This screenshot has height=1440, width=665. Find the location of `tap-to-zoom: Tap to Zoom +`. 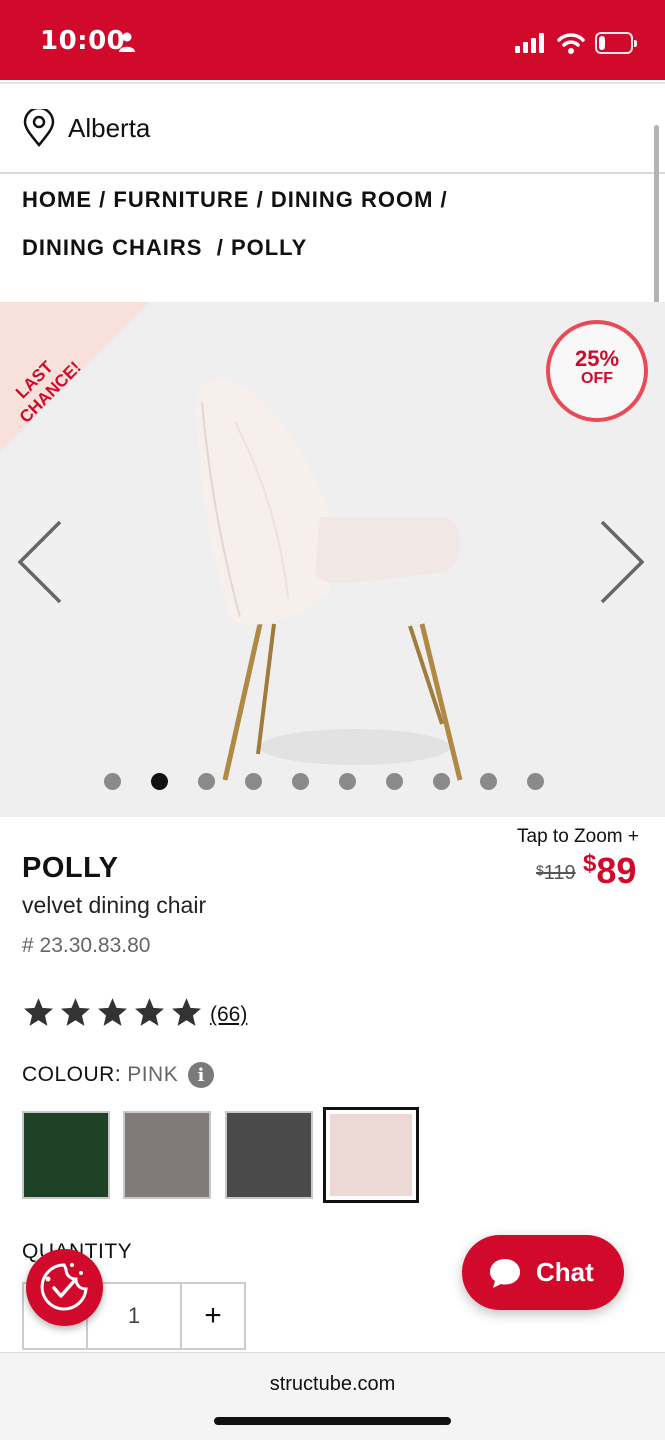

tap-to-zoom: Tap to Zoom + is located at coordinates (578, 837).